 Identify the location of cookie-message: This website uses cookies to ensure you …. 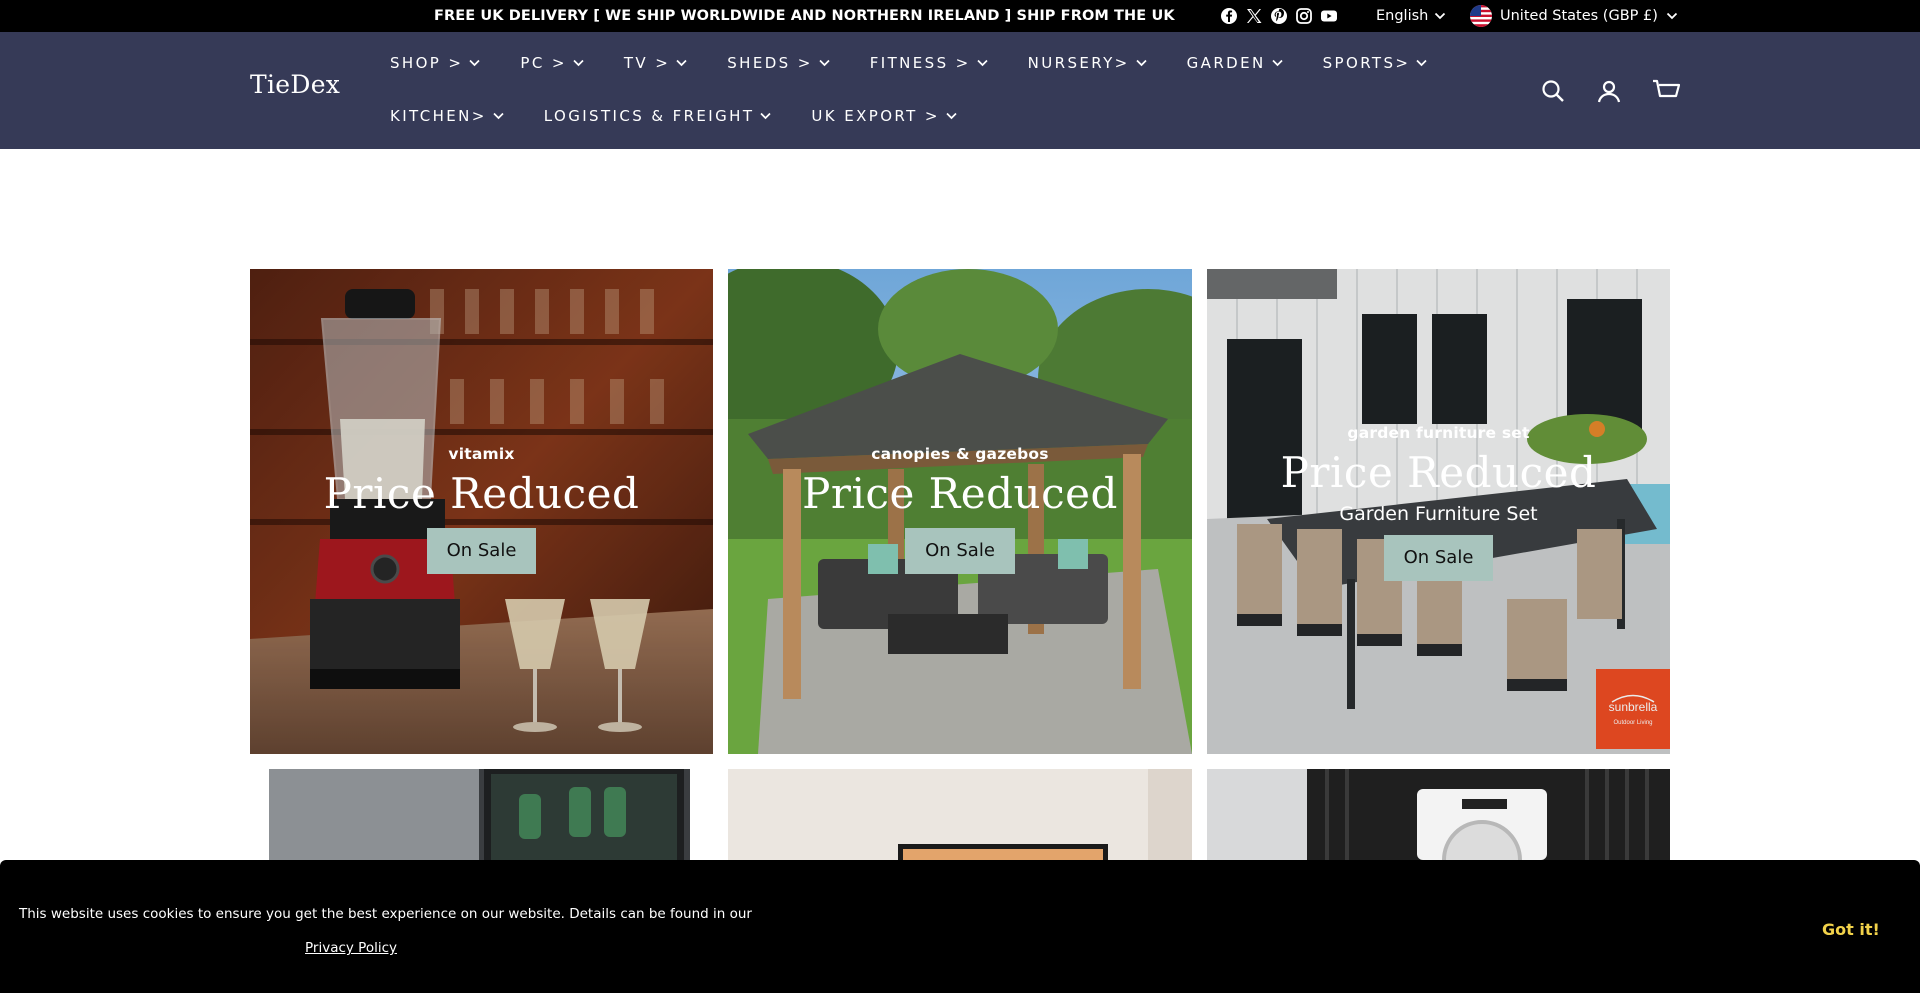
(385, 914).